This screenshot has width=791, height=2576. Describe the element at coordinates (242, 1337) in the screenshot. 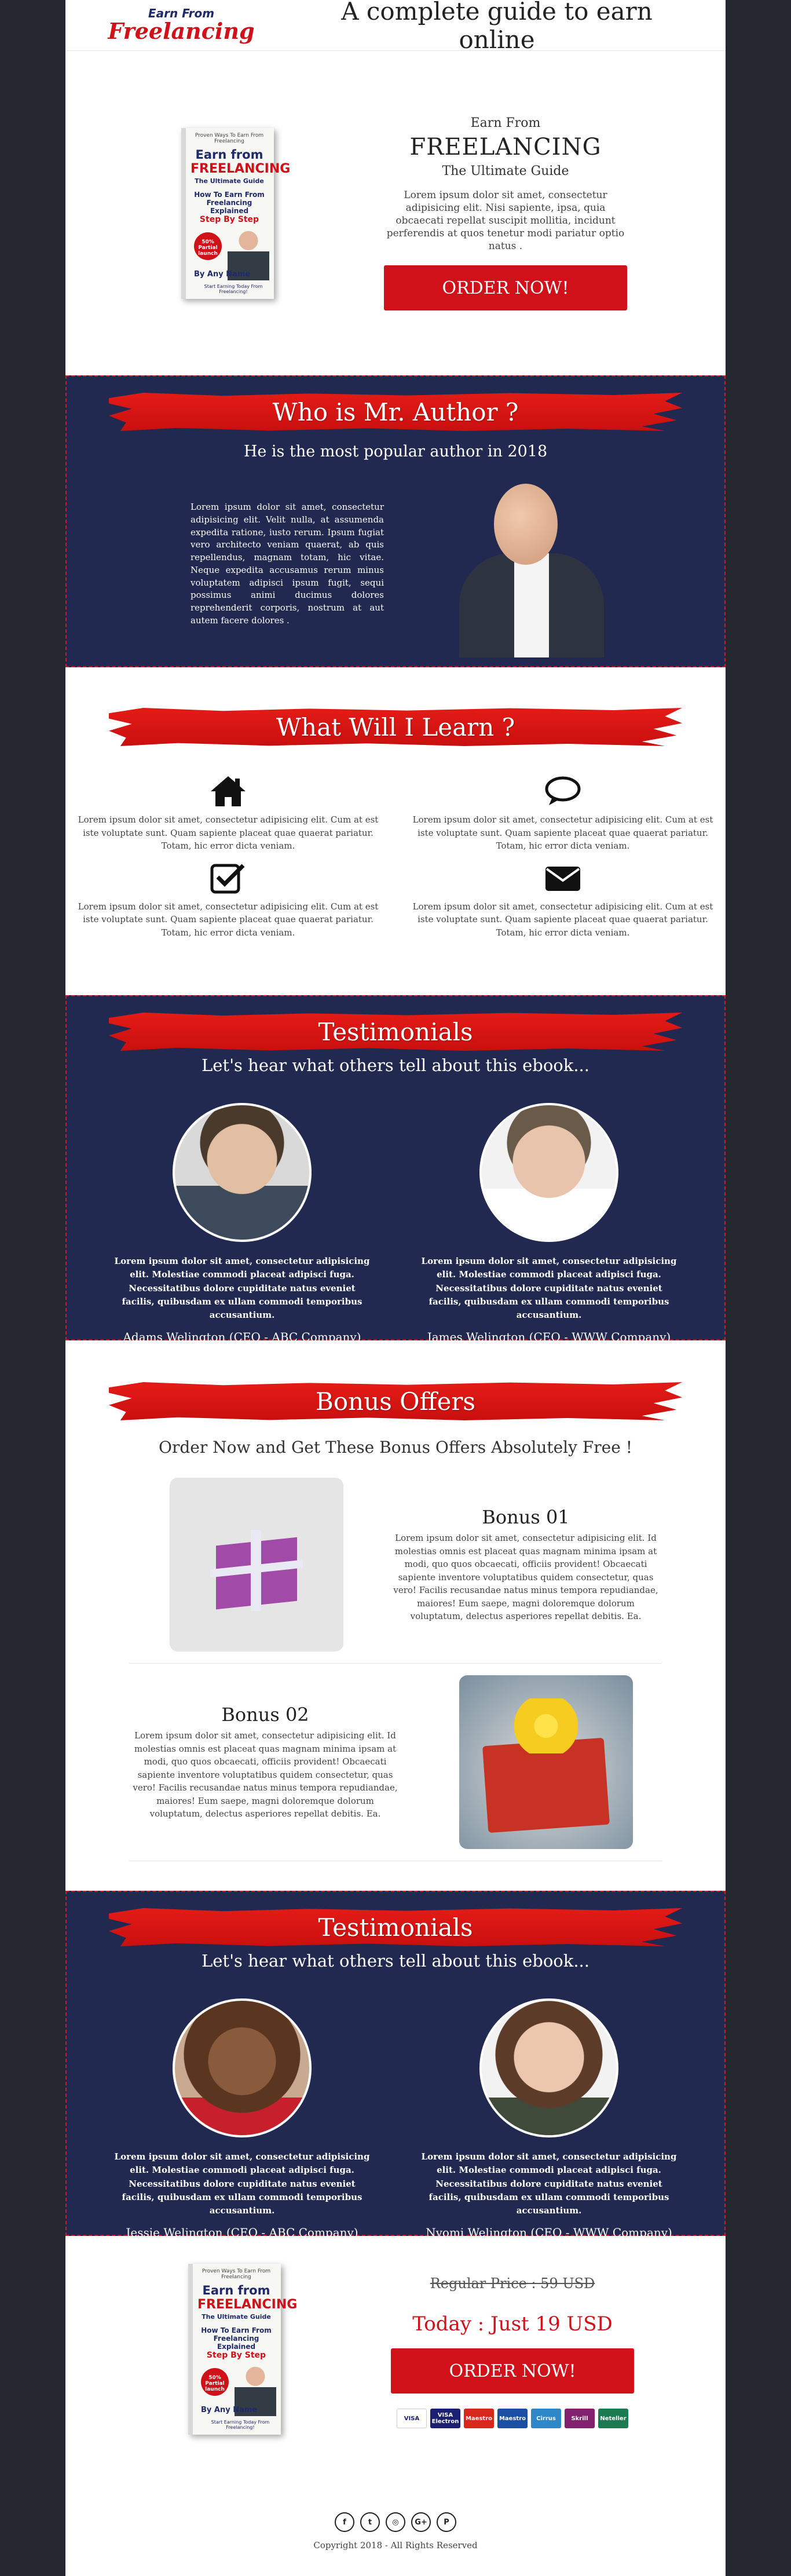

I see `testimonial-name: Adams Welington (CEO - ABC Company)` at that location.